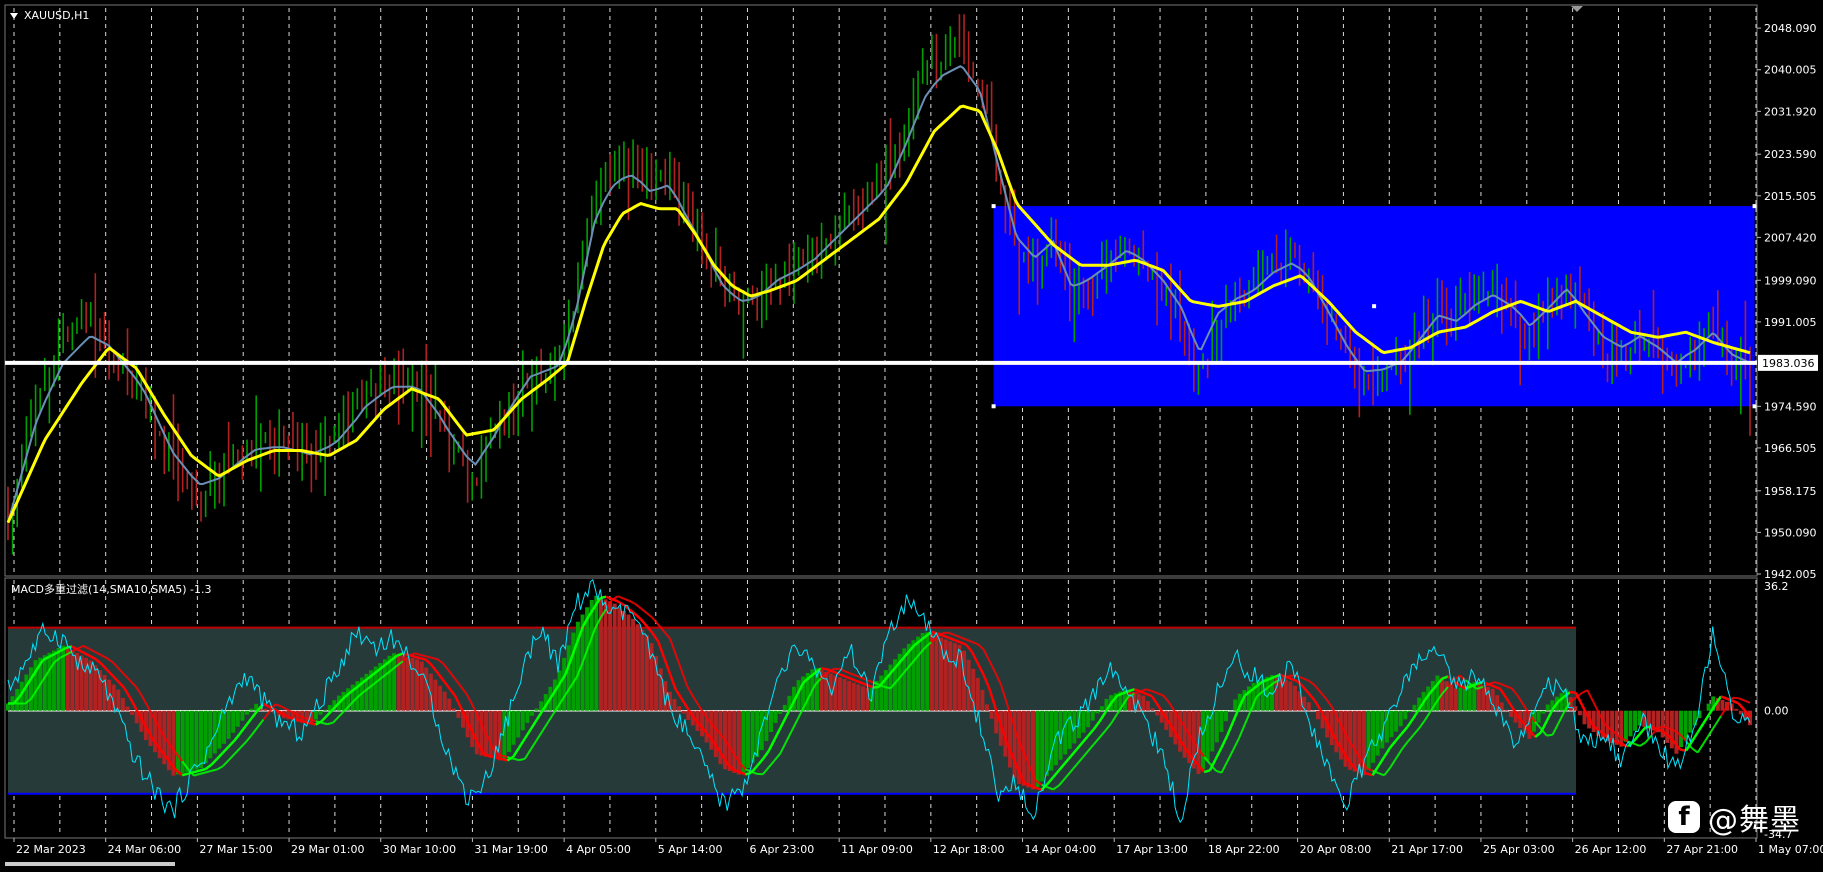  What do you see at coordinates (598, 849) in the screenshot?
I see `time-tick-label: 4 Apr 05:00` at bounding box center [598, 849].